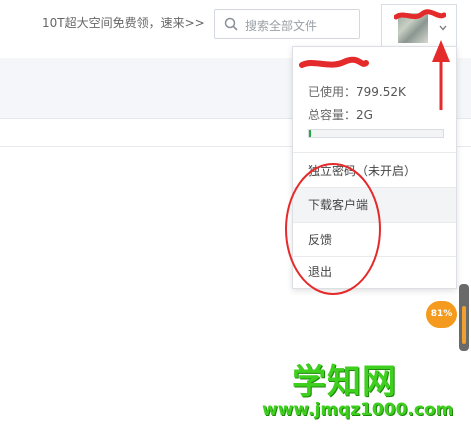 The height and width of the screenshot is (427, 471). I want to click on storage-total-label: 总容量：, so click(332, 115).